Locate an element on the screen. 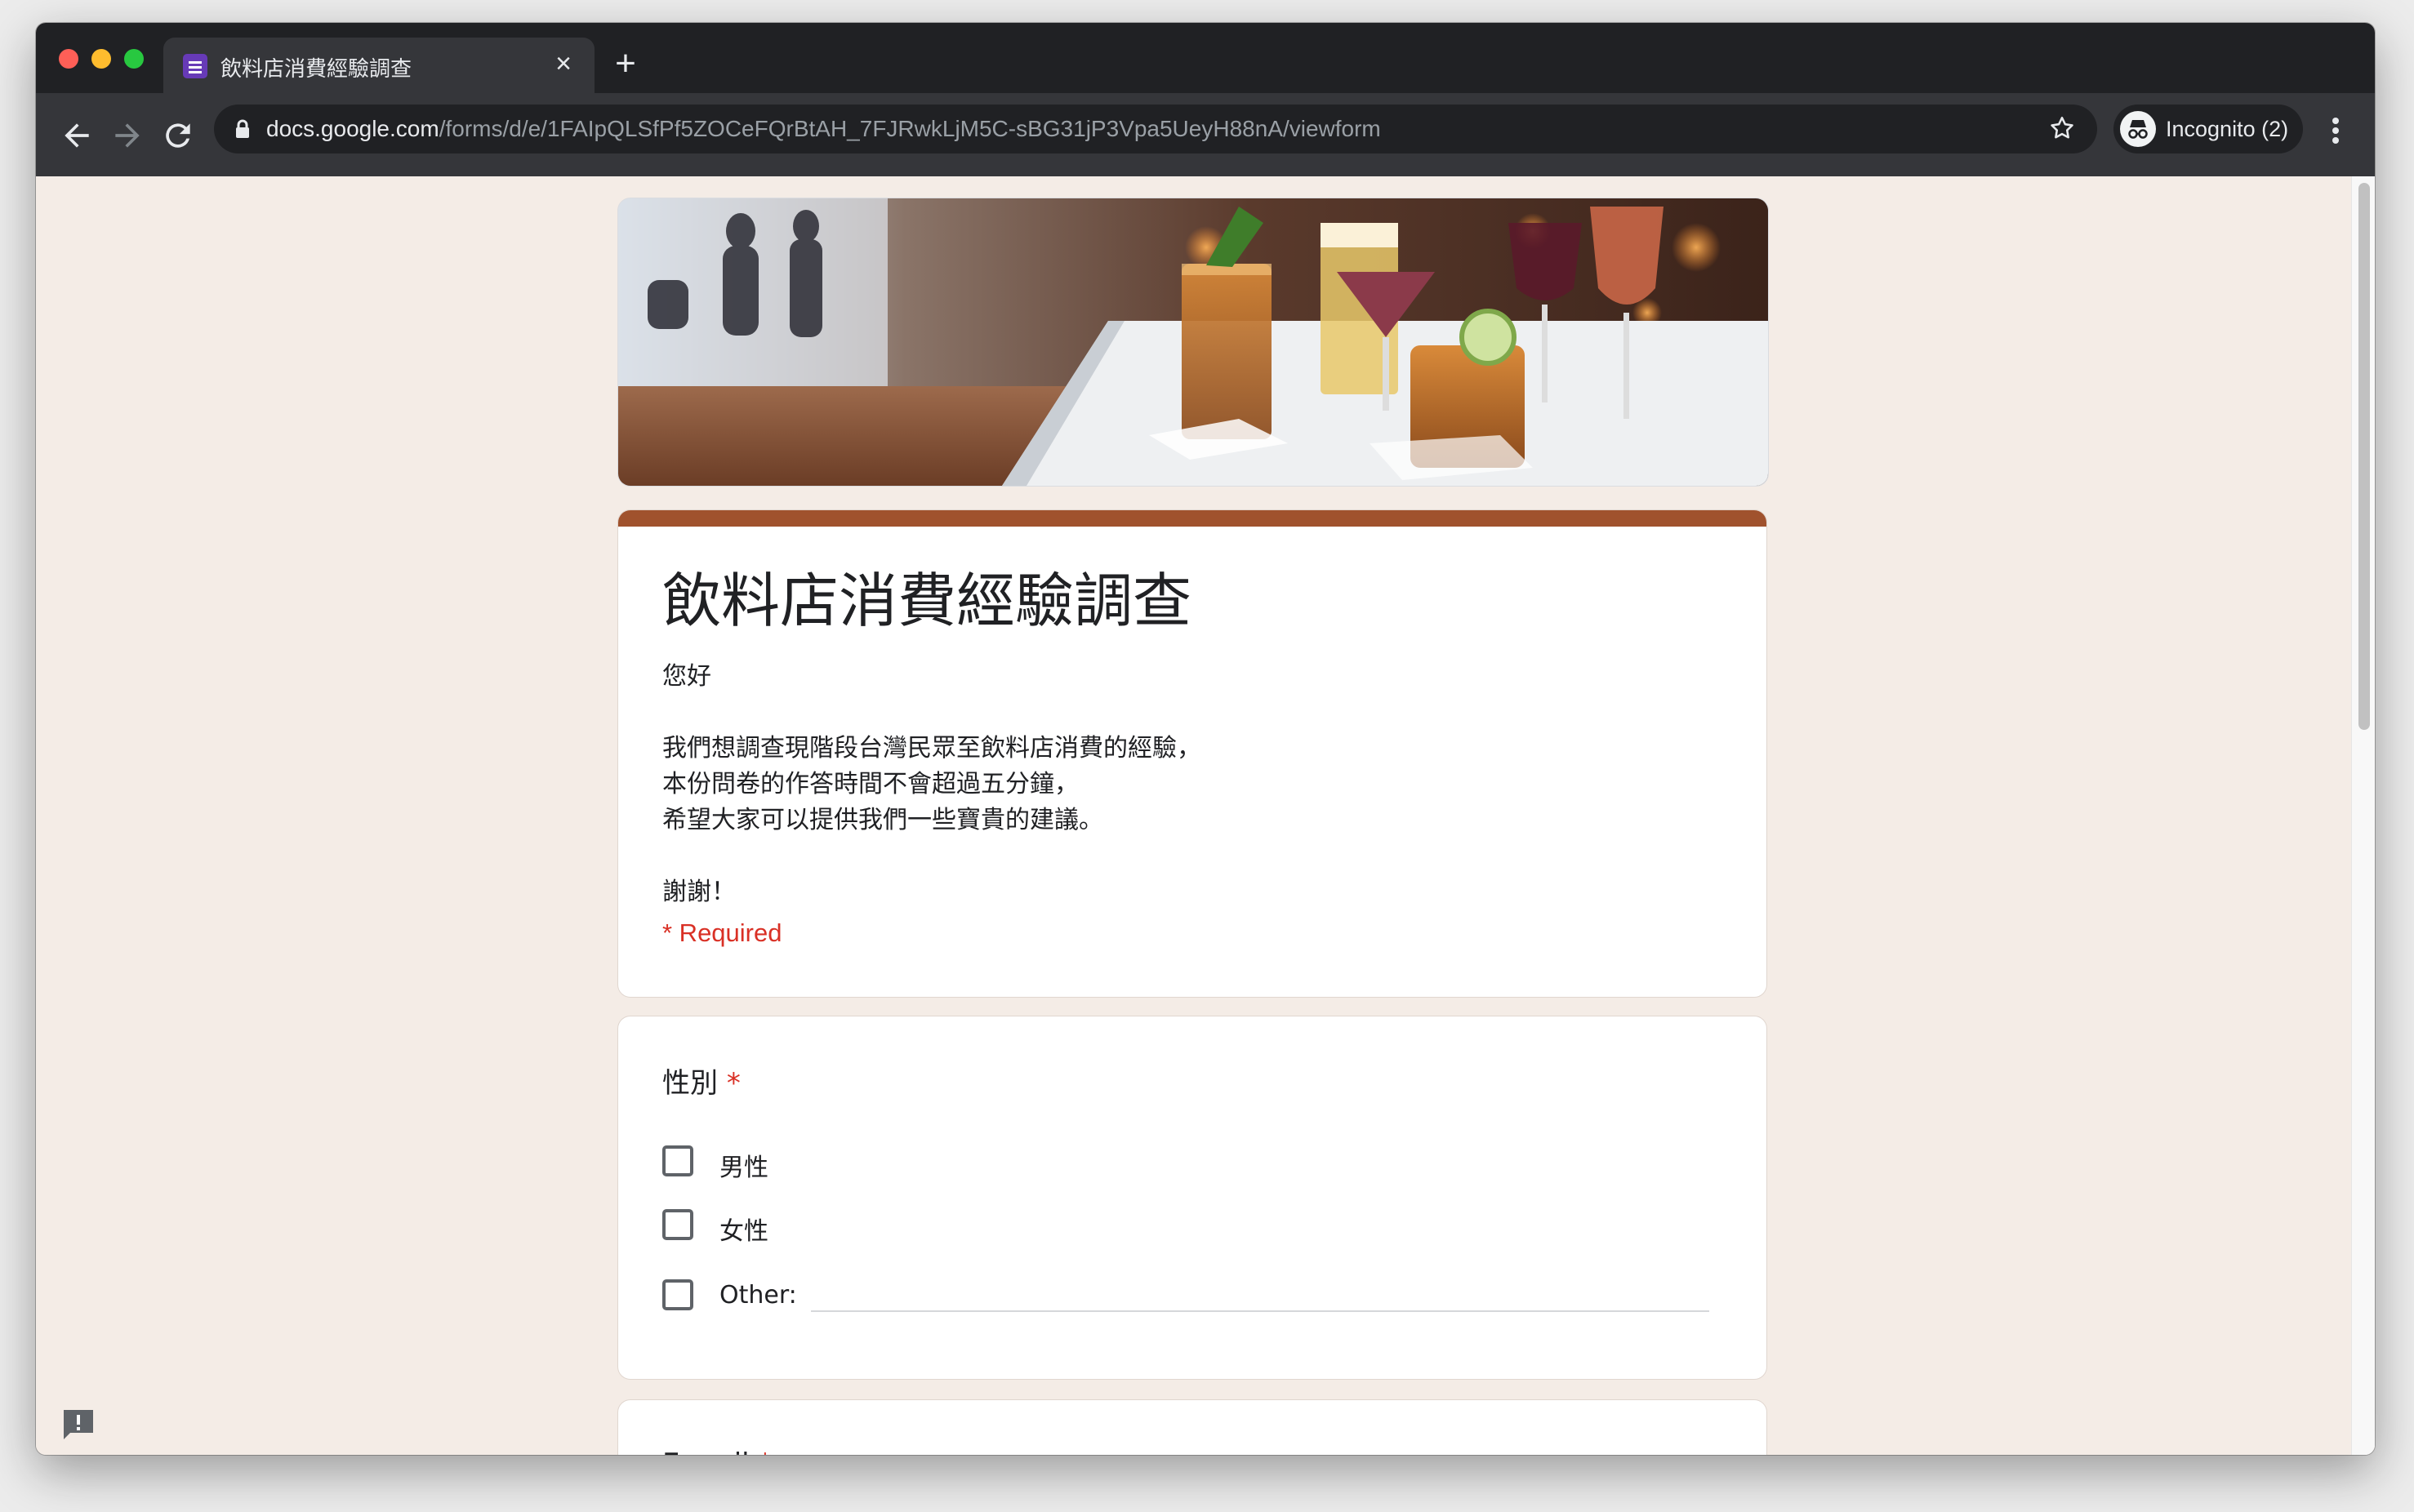  form-header-image is located at coordinates (1193, 342).